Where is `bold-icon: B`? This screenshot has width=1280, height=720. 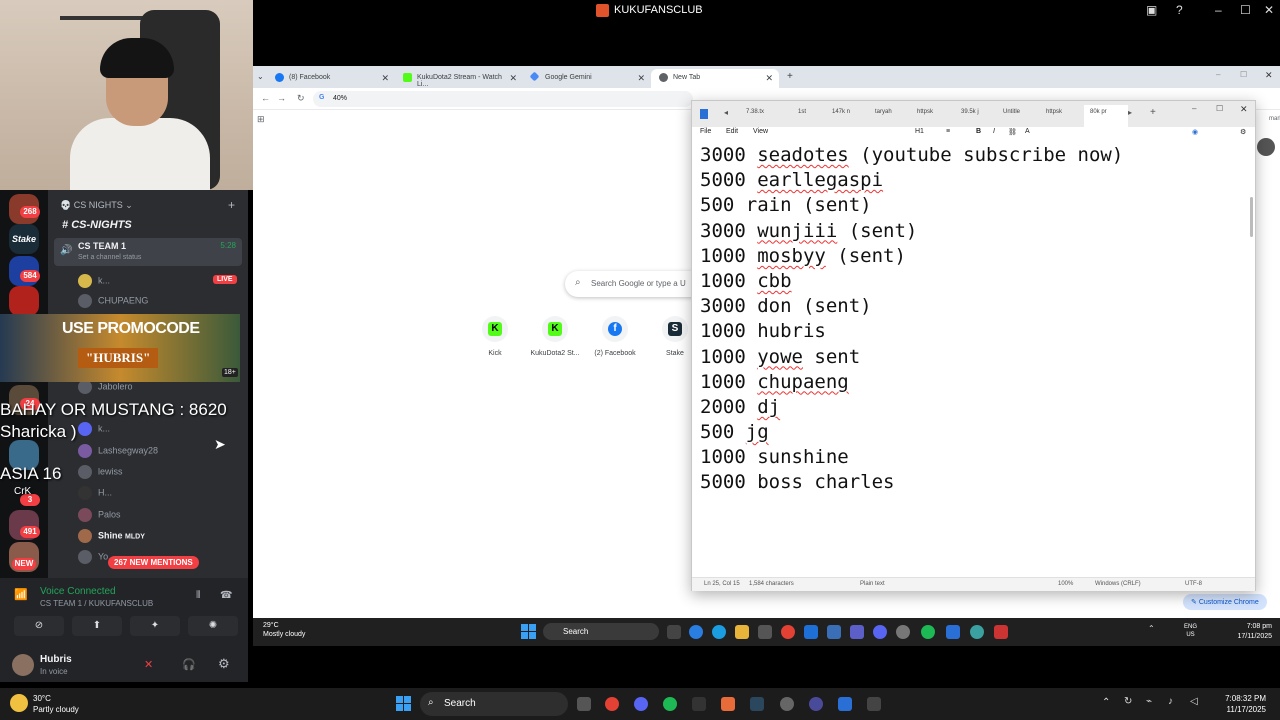 bold-icon: B is located at coordinates (978, 131).